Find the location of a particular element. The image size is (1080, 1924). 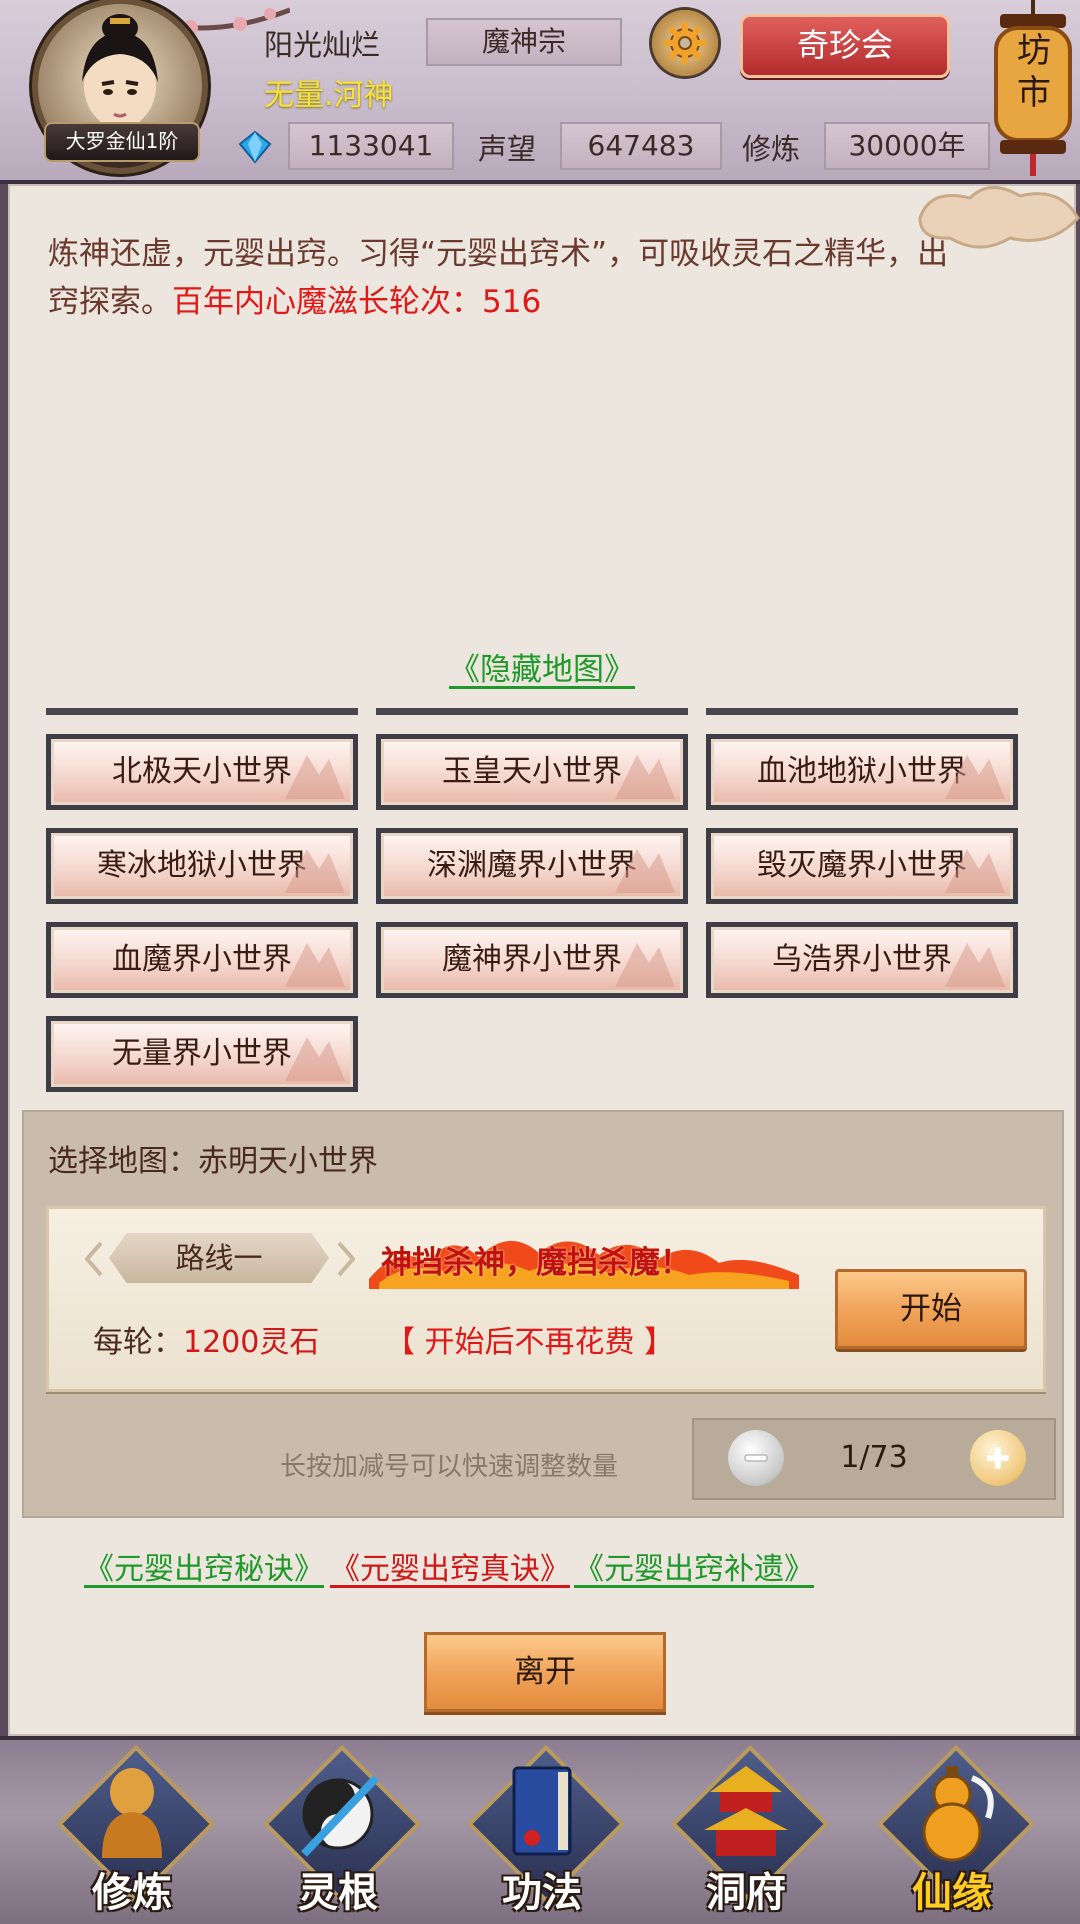

secret-manual-link: 《元婴出窍秘诀》 is located at coordinates (204, 1566).